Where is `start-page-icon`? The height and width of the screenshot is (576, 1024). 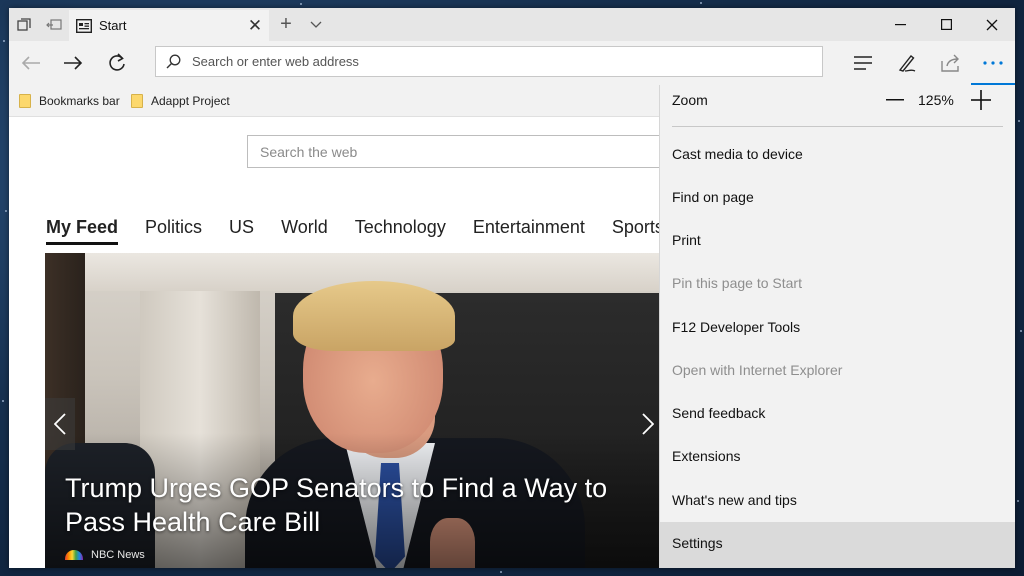 start-page-icon is located at coordinates (84, 25).